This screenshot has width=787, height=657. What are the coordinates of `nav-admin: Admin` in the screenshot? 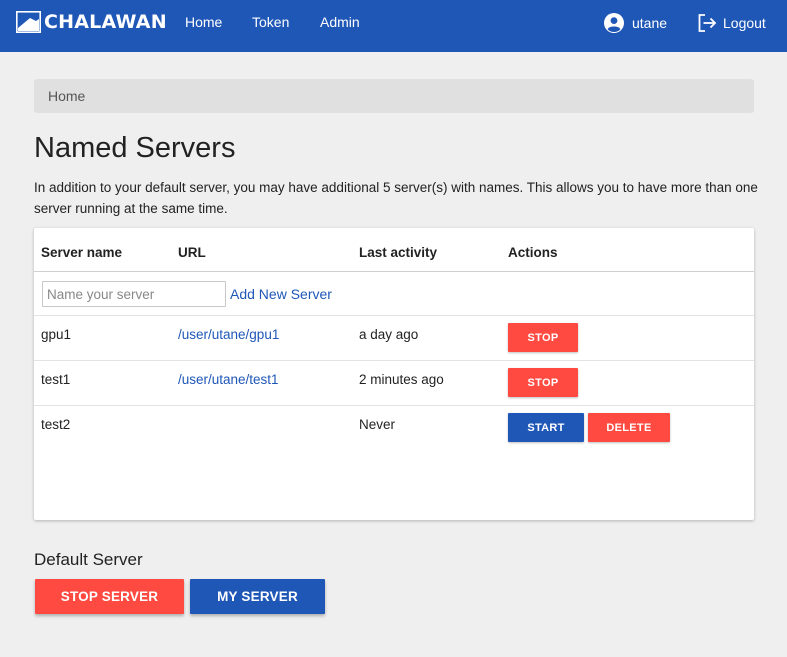 It's located at (340, 22).